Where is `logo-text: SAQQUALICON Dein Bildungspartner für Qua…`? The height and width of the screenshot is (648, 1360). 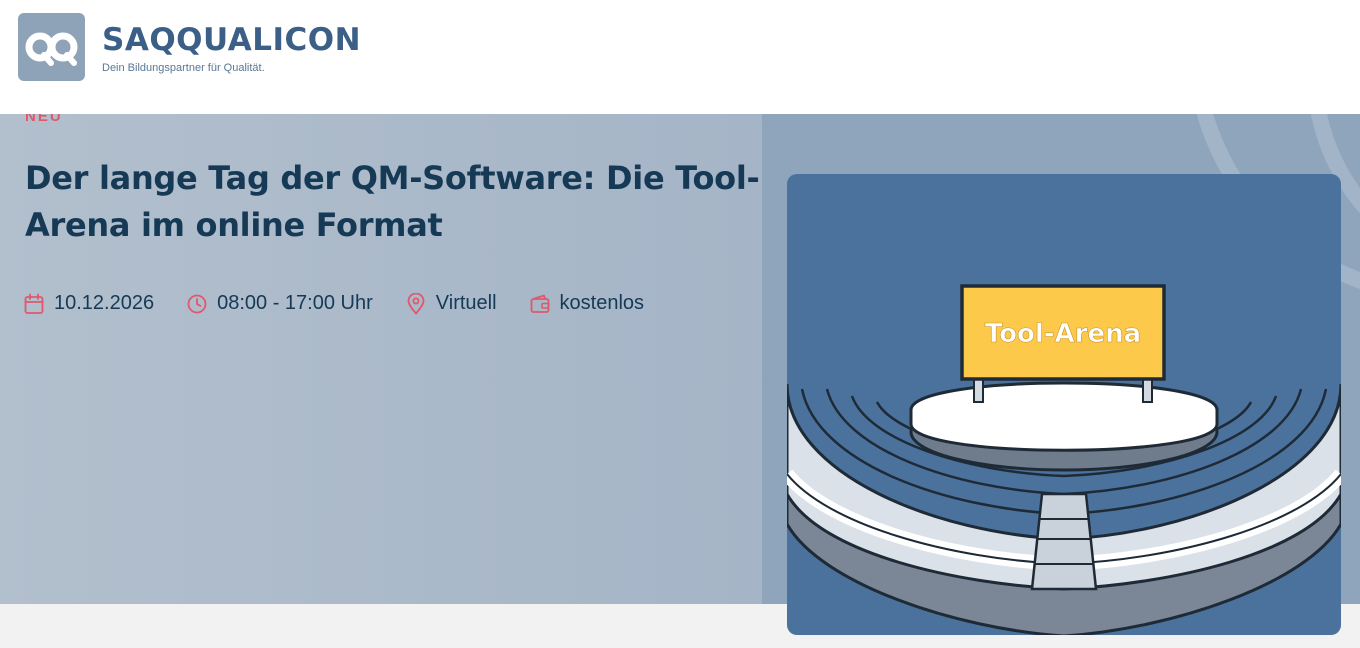
logo-text: SAQQUALICON Dein Bildungspartner für Qua… is located at coordinates (231, 48).